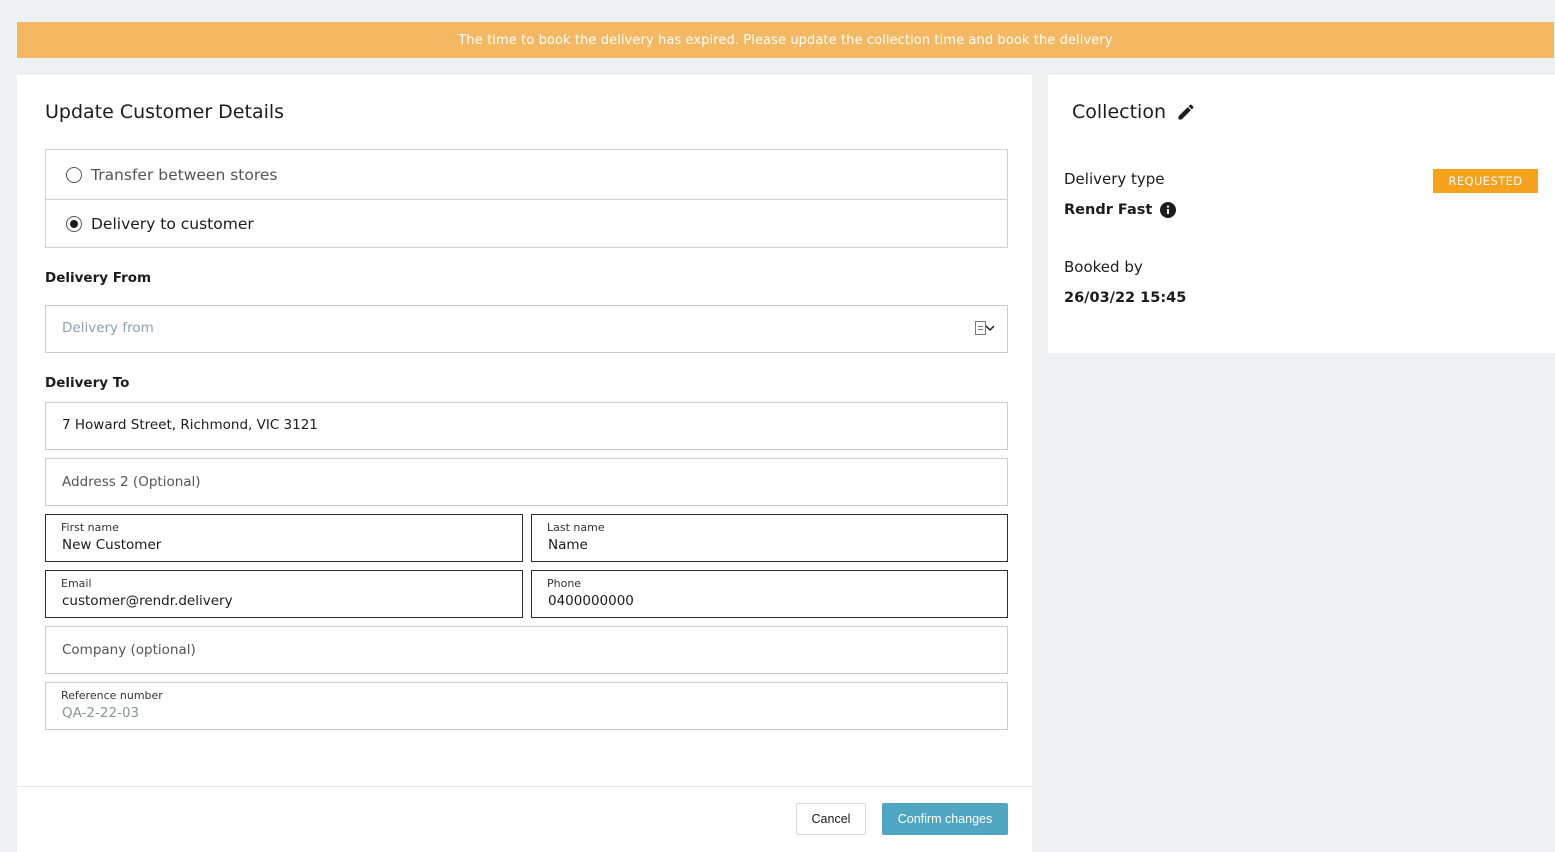  What do you see at coordinates (129, 650) in the screenshot?
I see `company-placeholder: Company (optional)` at bounding box center [129, 650].